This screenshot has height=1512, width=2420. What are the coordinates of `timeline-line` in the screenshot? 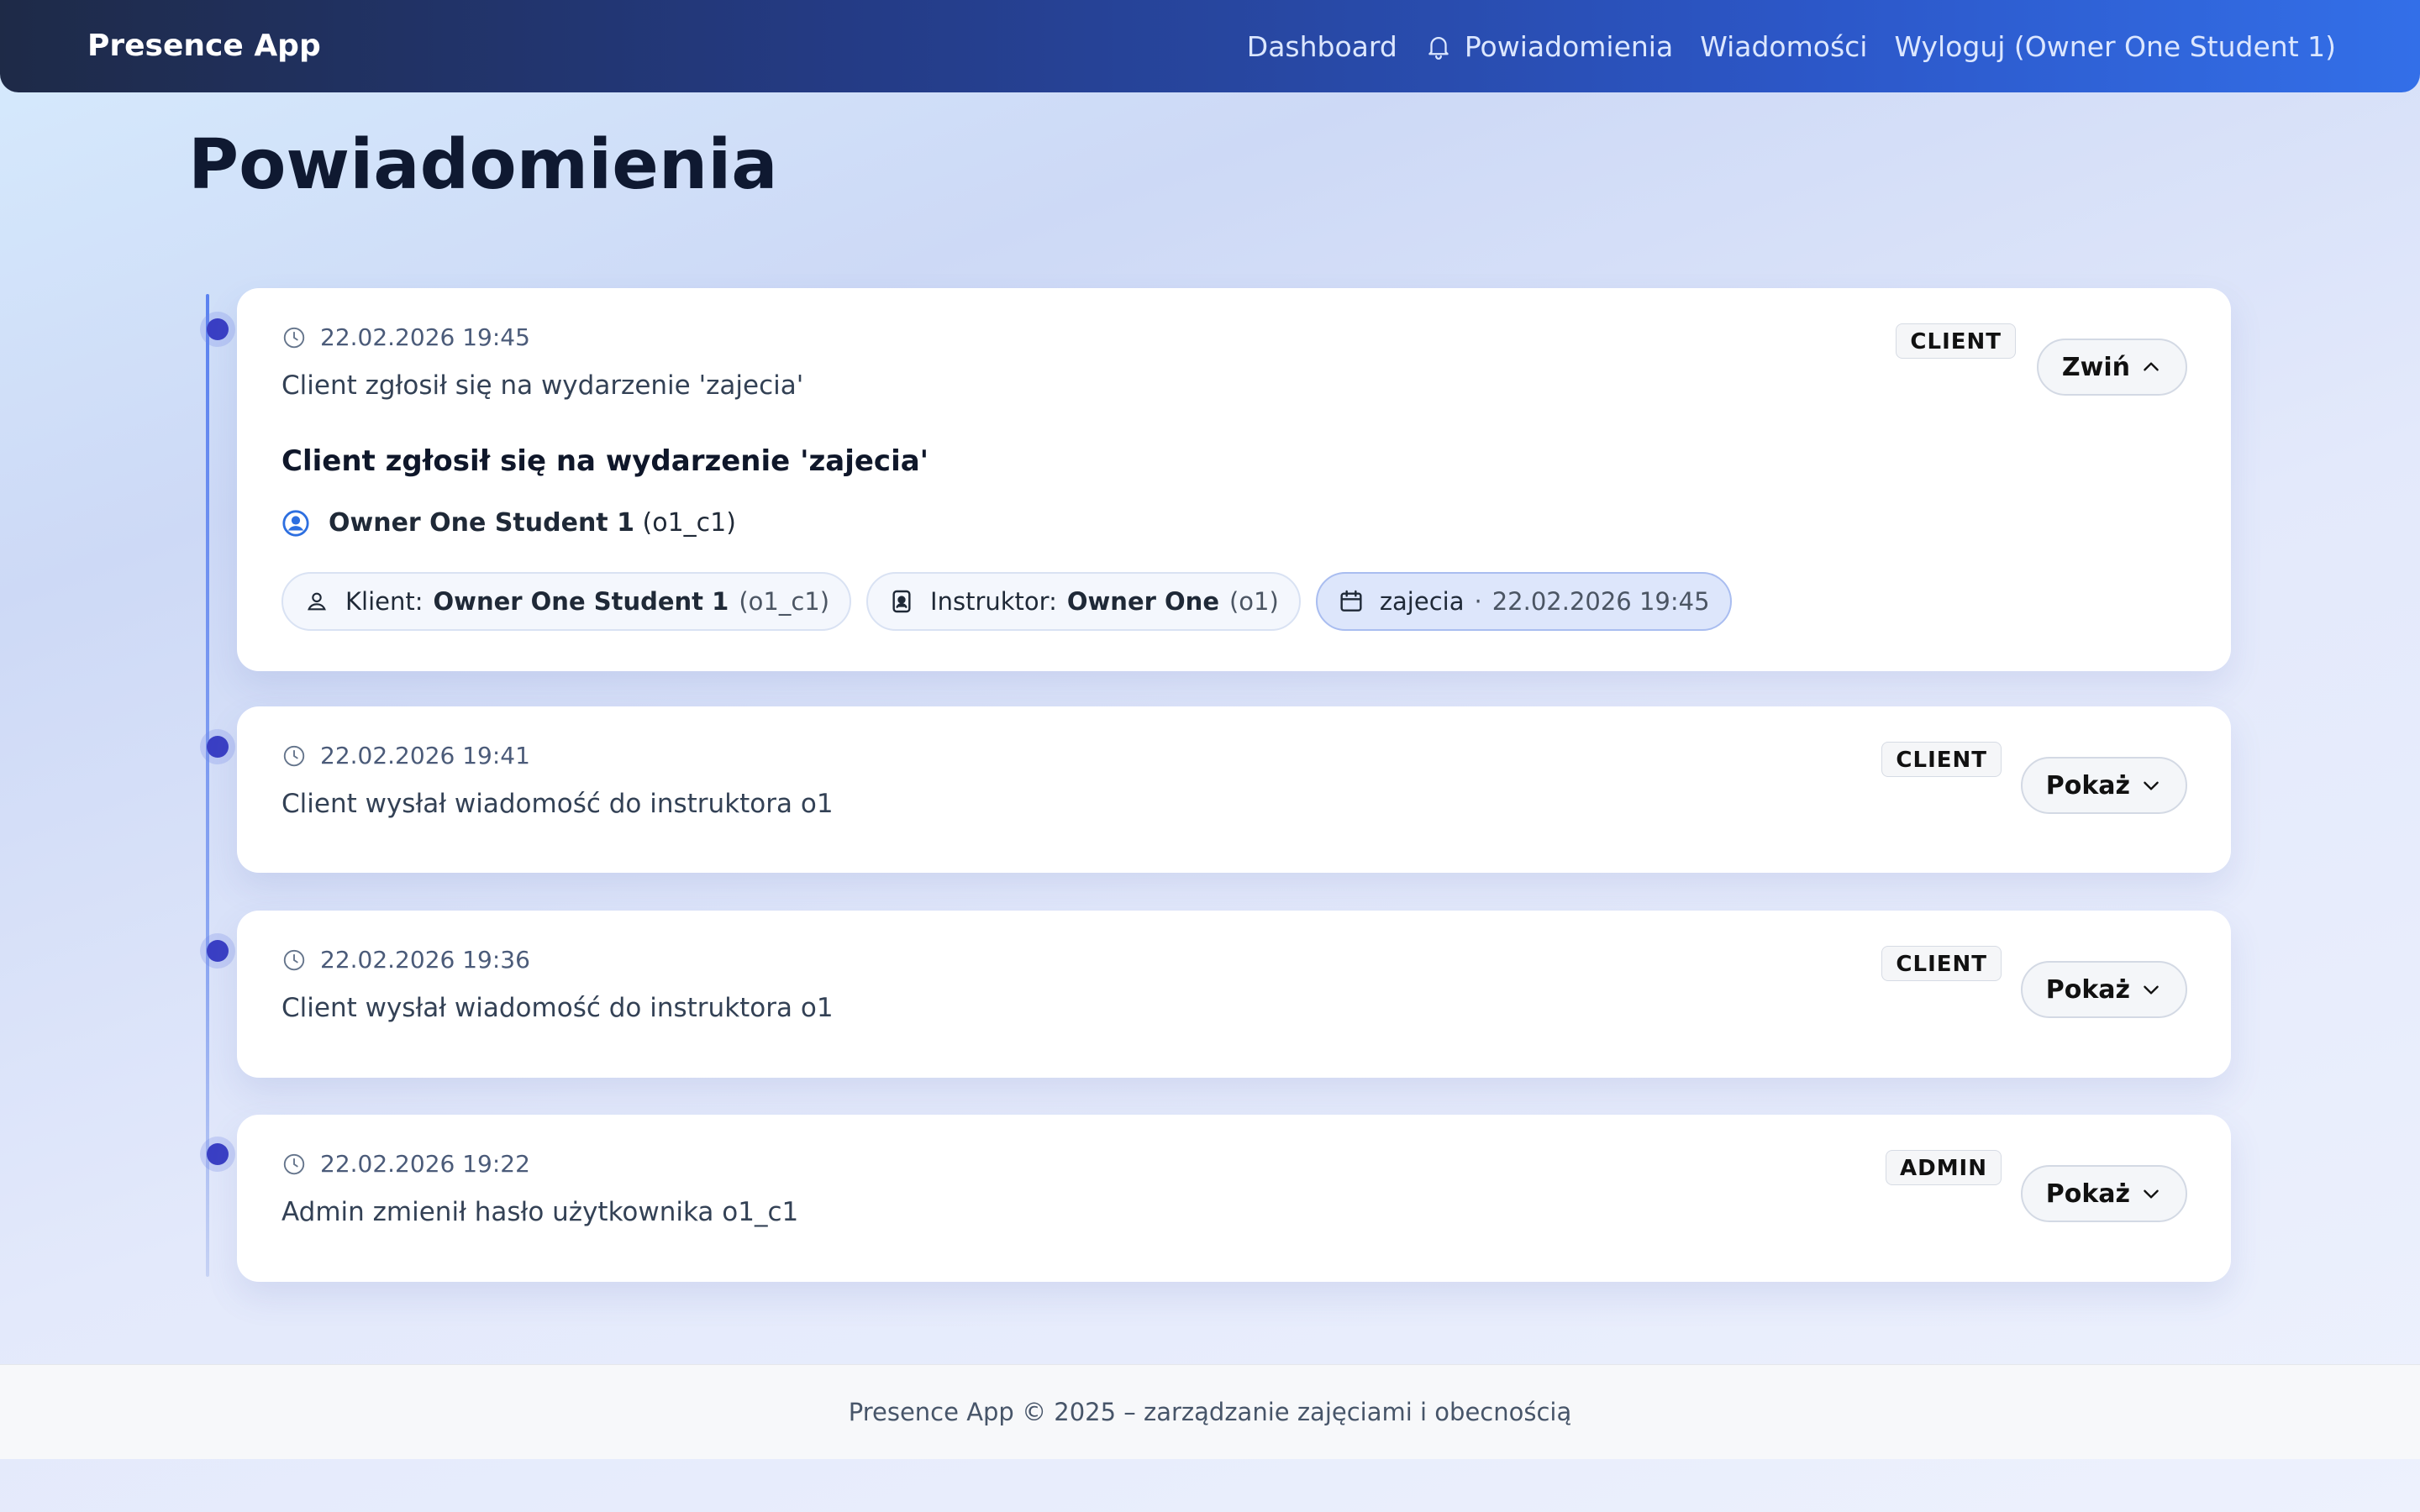 It's located at (207, 785).